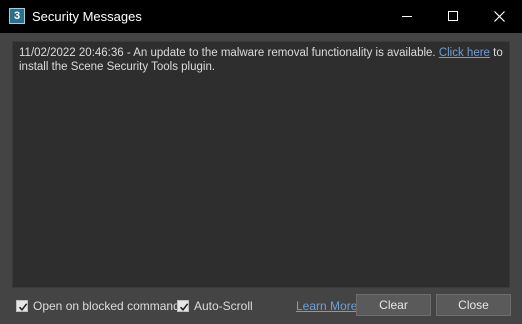  I want to click on app-icon: 3, so click(17, 16).